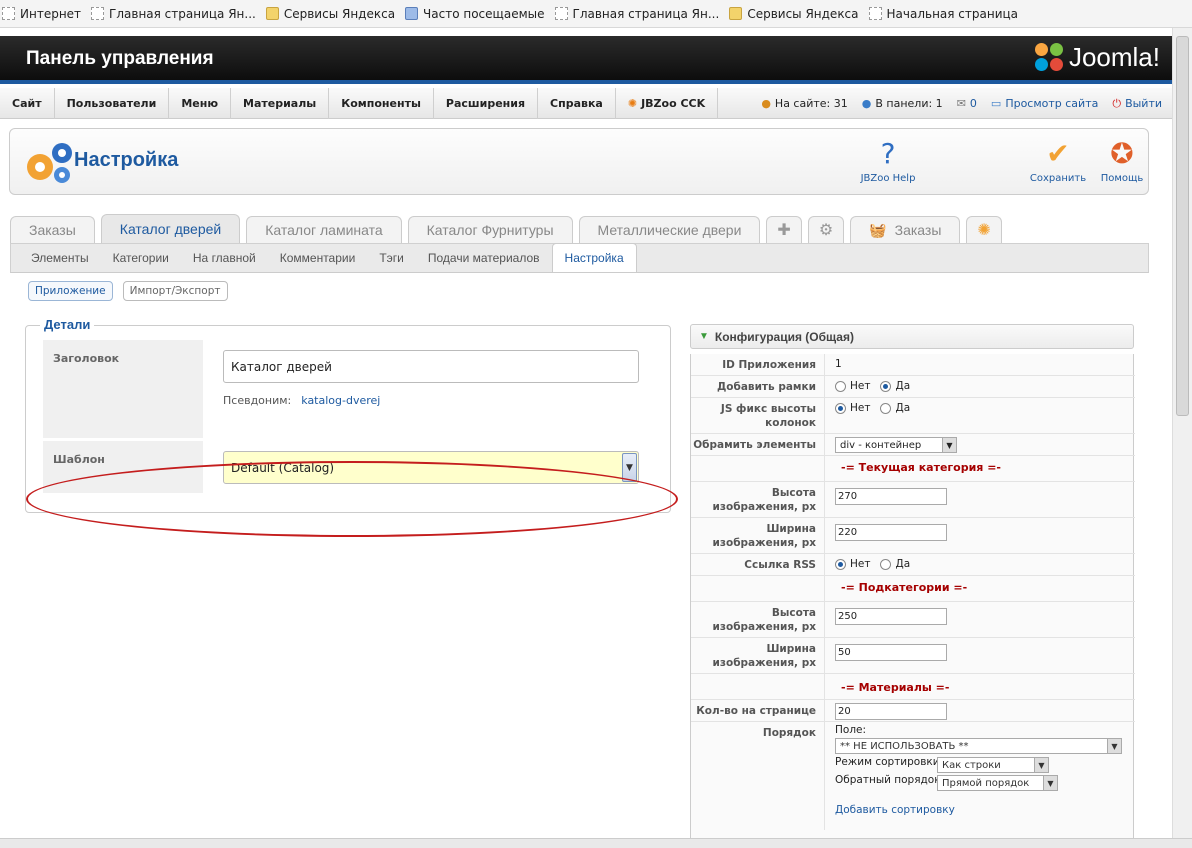  I want to click on tab-door-catalog: Каталог дверей, so click(170, 228).